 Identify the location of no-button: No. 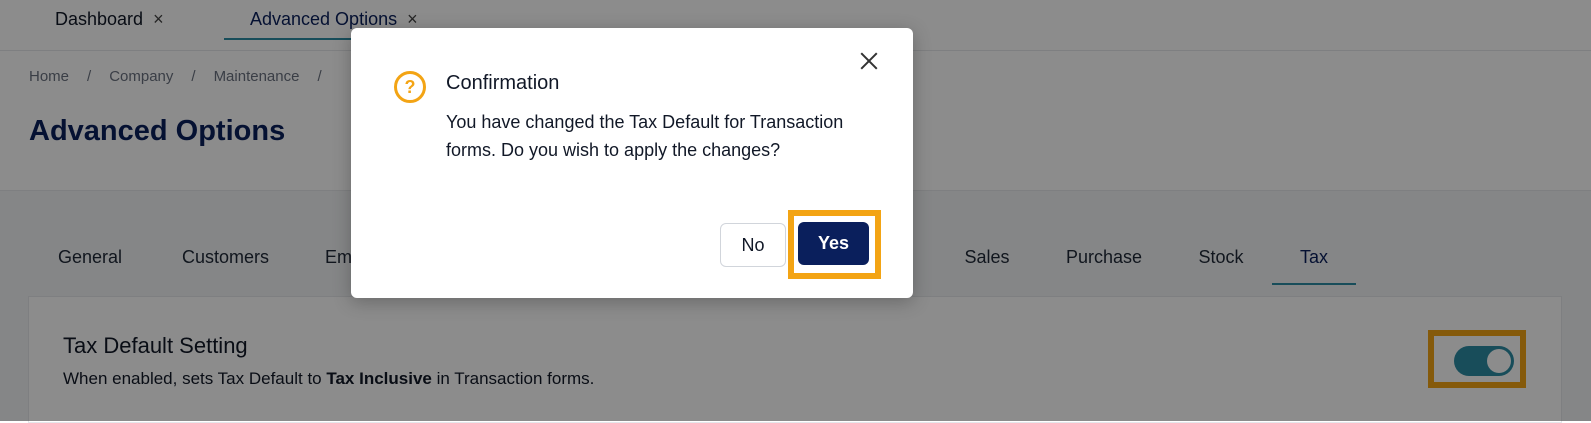
(753, 245).